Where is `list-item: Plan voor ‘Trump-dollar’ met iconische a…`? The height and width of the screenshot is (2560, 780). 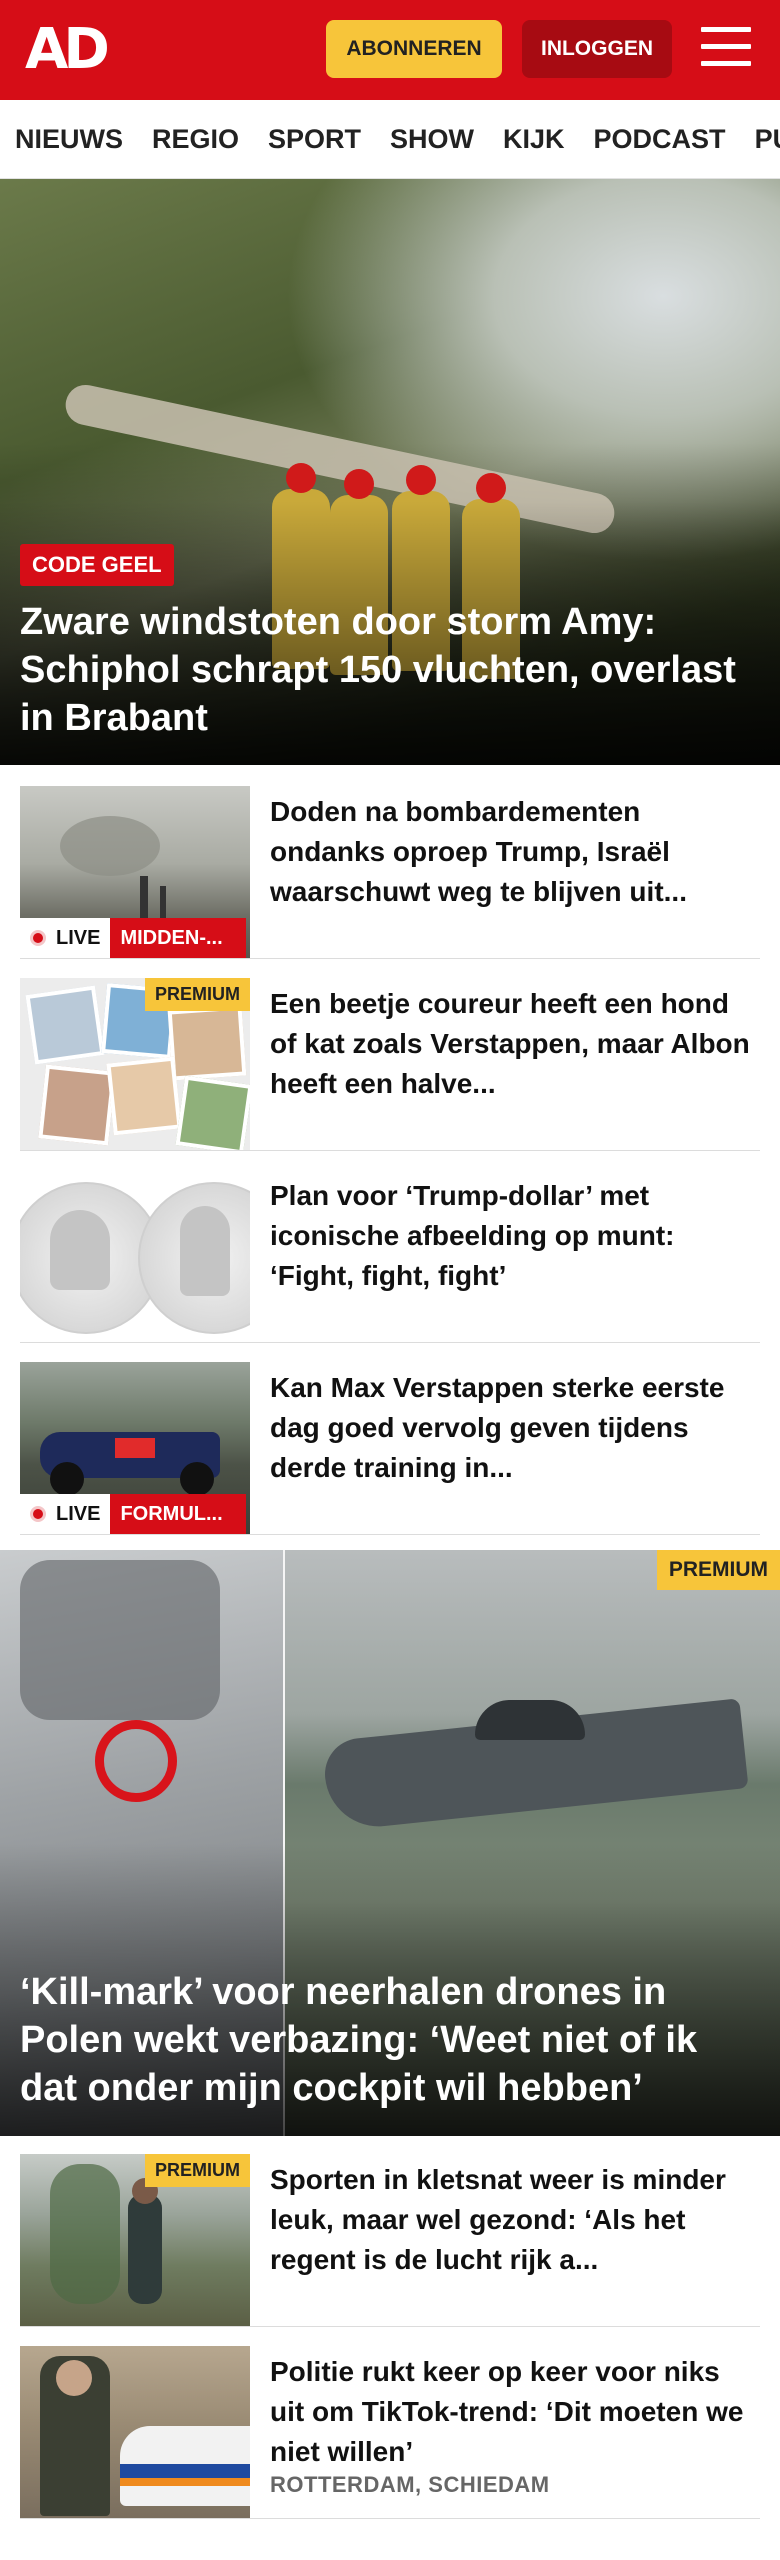 list-item: Plan voor ‘Trump-dollar’ met iconische a… is located at coordinates (390, 1256).